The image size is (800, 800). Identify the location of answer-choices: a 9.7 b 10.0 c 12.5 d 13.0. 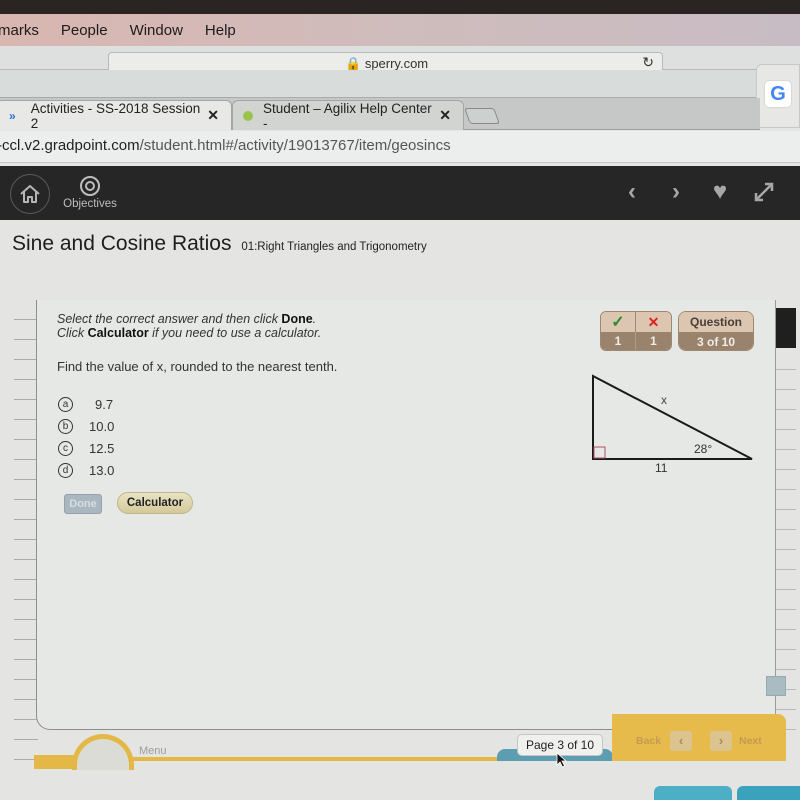
(86, 437).